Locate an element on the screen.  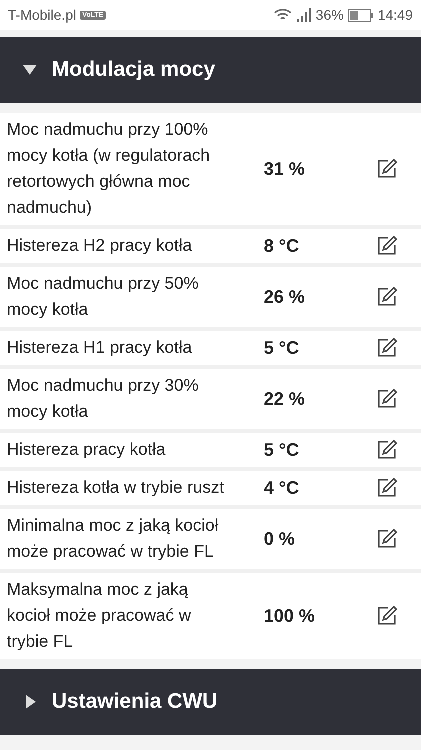
setting-label: Moc nadmuchu przy 100% mocy kotła (w regulatorach retortowych główna moc nadmuchu) is located at coordinates (109, 169).